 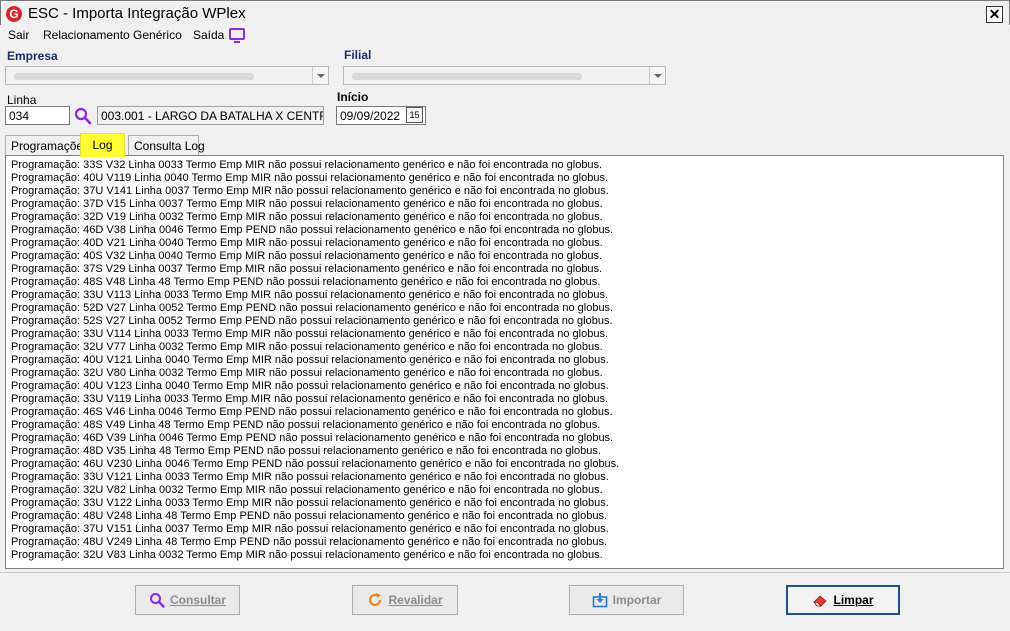 I want to click on consultar-label: Consultar, so click(x=197, y=600).